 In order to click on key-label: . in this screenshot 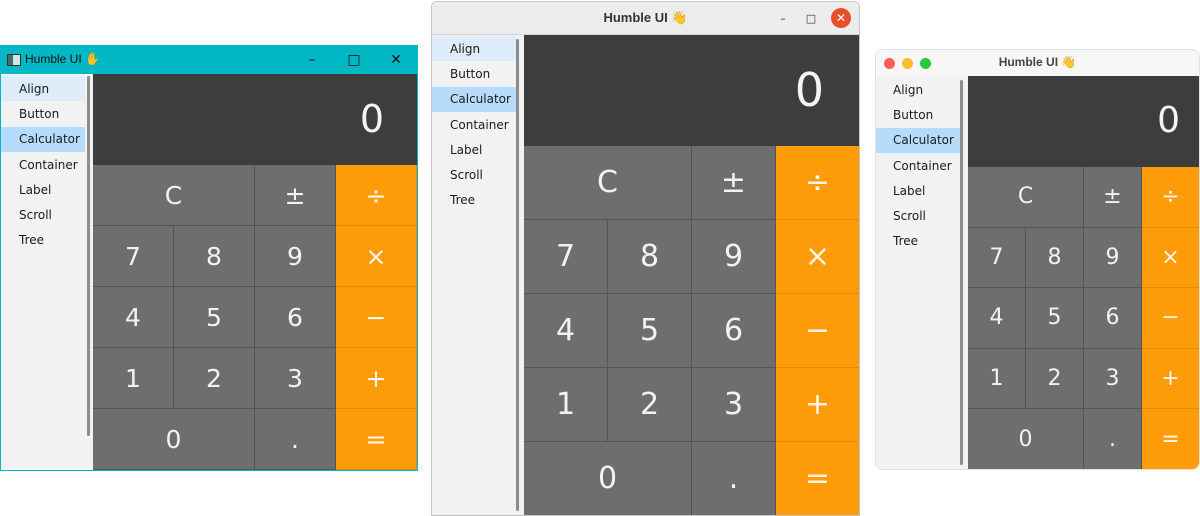, I will do `click(295, 439)`.